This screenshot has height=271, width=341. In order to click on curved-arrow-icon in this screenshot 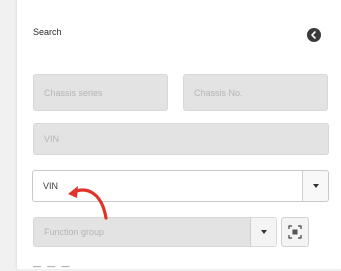, I will do `click(88, 203)`.